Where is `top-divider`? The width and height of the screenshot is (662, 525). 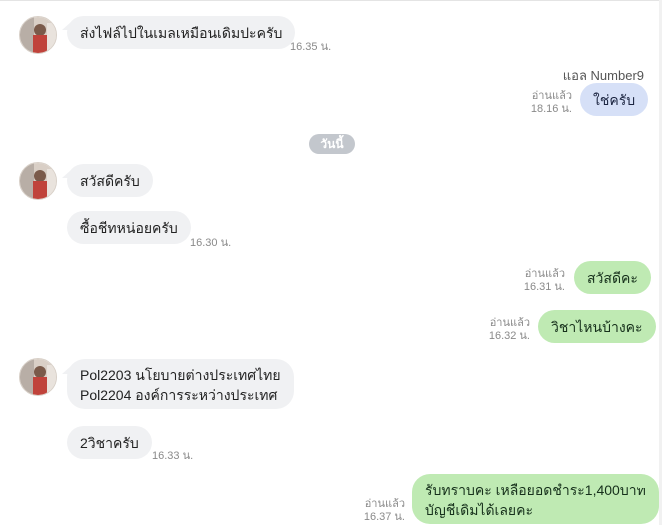
top-divider is located at coordinates (331, 0).